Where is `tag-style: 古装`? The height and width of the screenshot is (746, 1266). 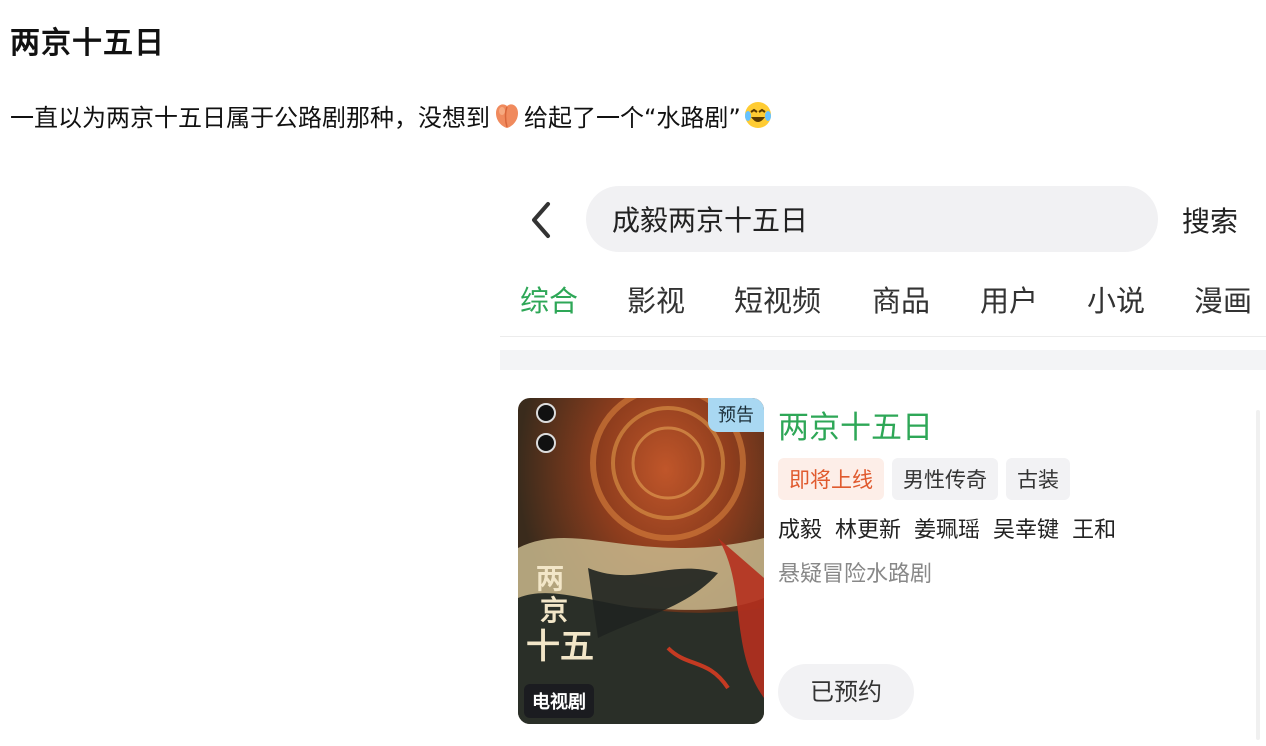
tag-style: 古装 is located at coordinates (1038, 479).